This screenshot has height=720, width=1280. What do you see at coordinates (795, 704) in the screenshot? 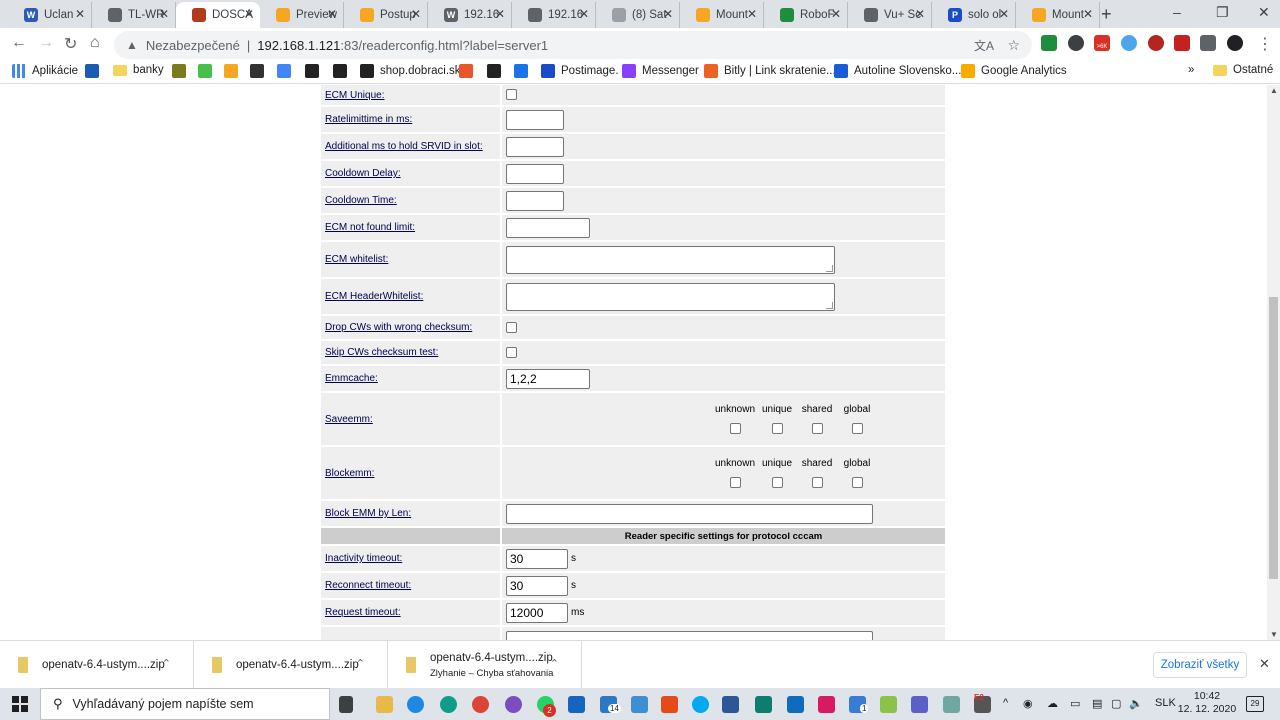
I see `outlook-icon` at bounding box center [795, 704].